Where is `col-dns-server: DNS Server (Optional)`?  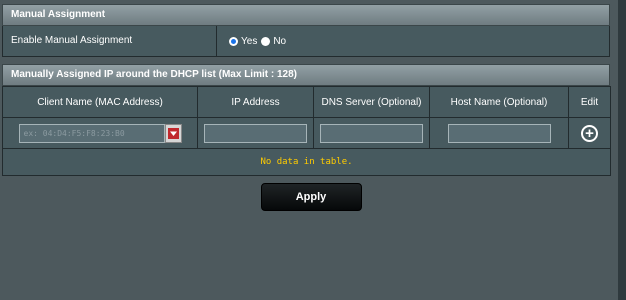
col-dns-server: DNS Server (Optional) is located at coordinates (371, 102).